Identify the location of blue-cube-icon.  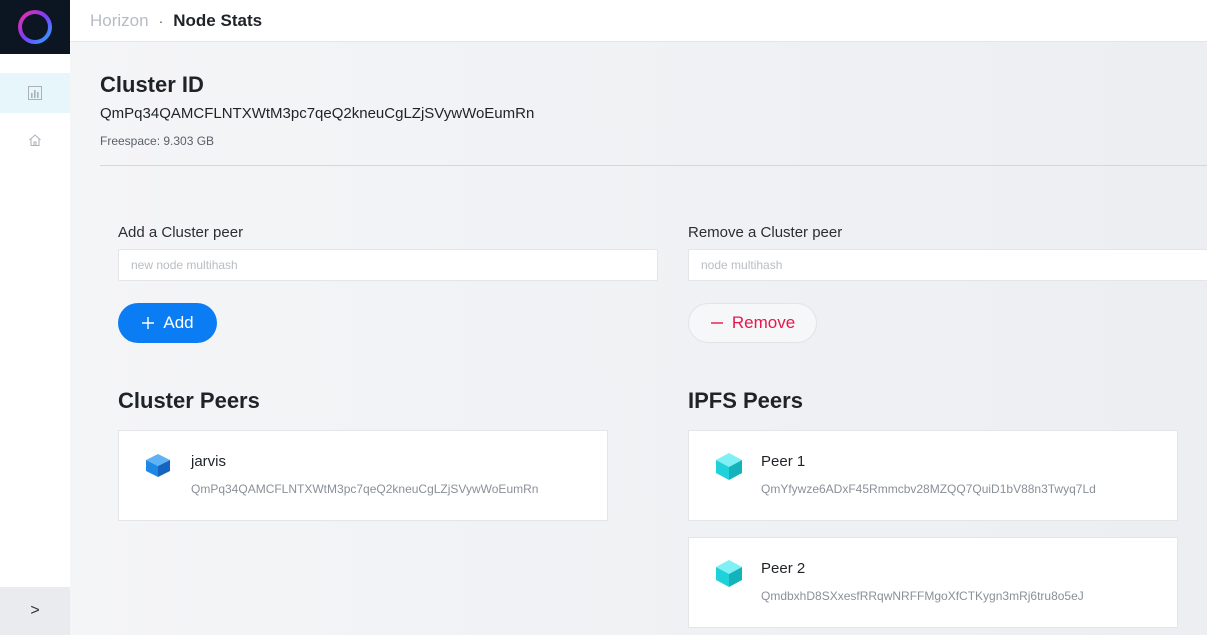
(158, 465).